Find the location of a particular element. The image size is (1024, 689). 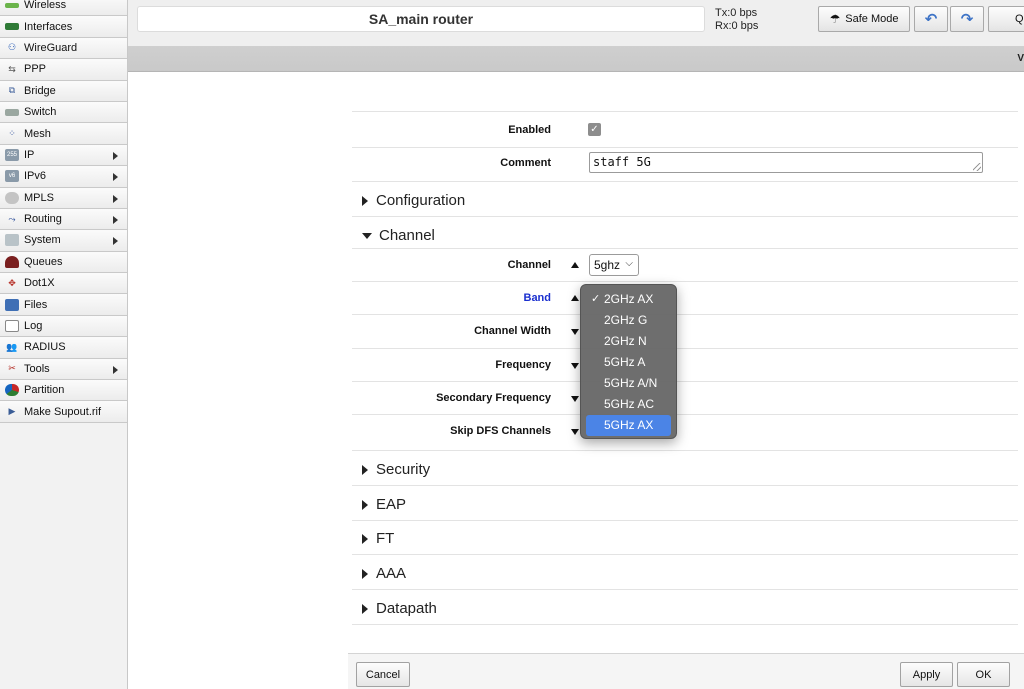

resize-grip-icon is located at coordinates (977, 167).